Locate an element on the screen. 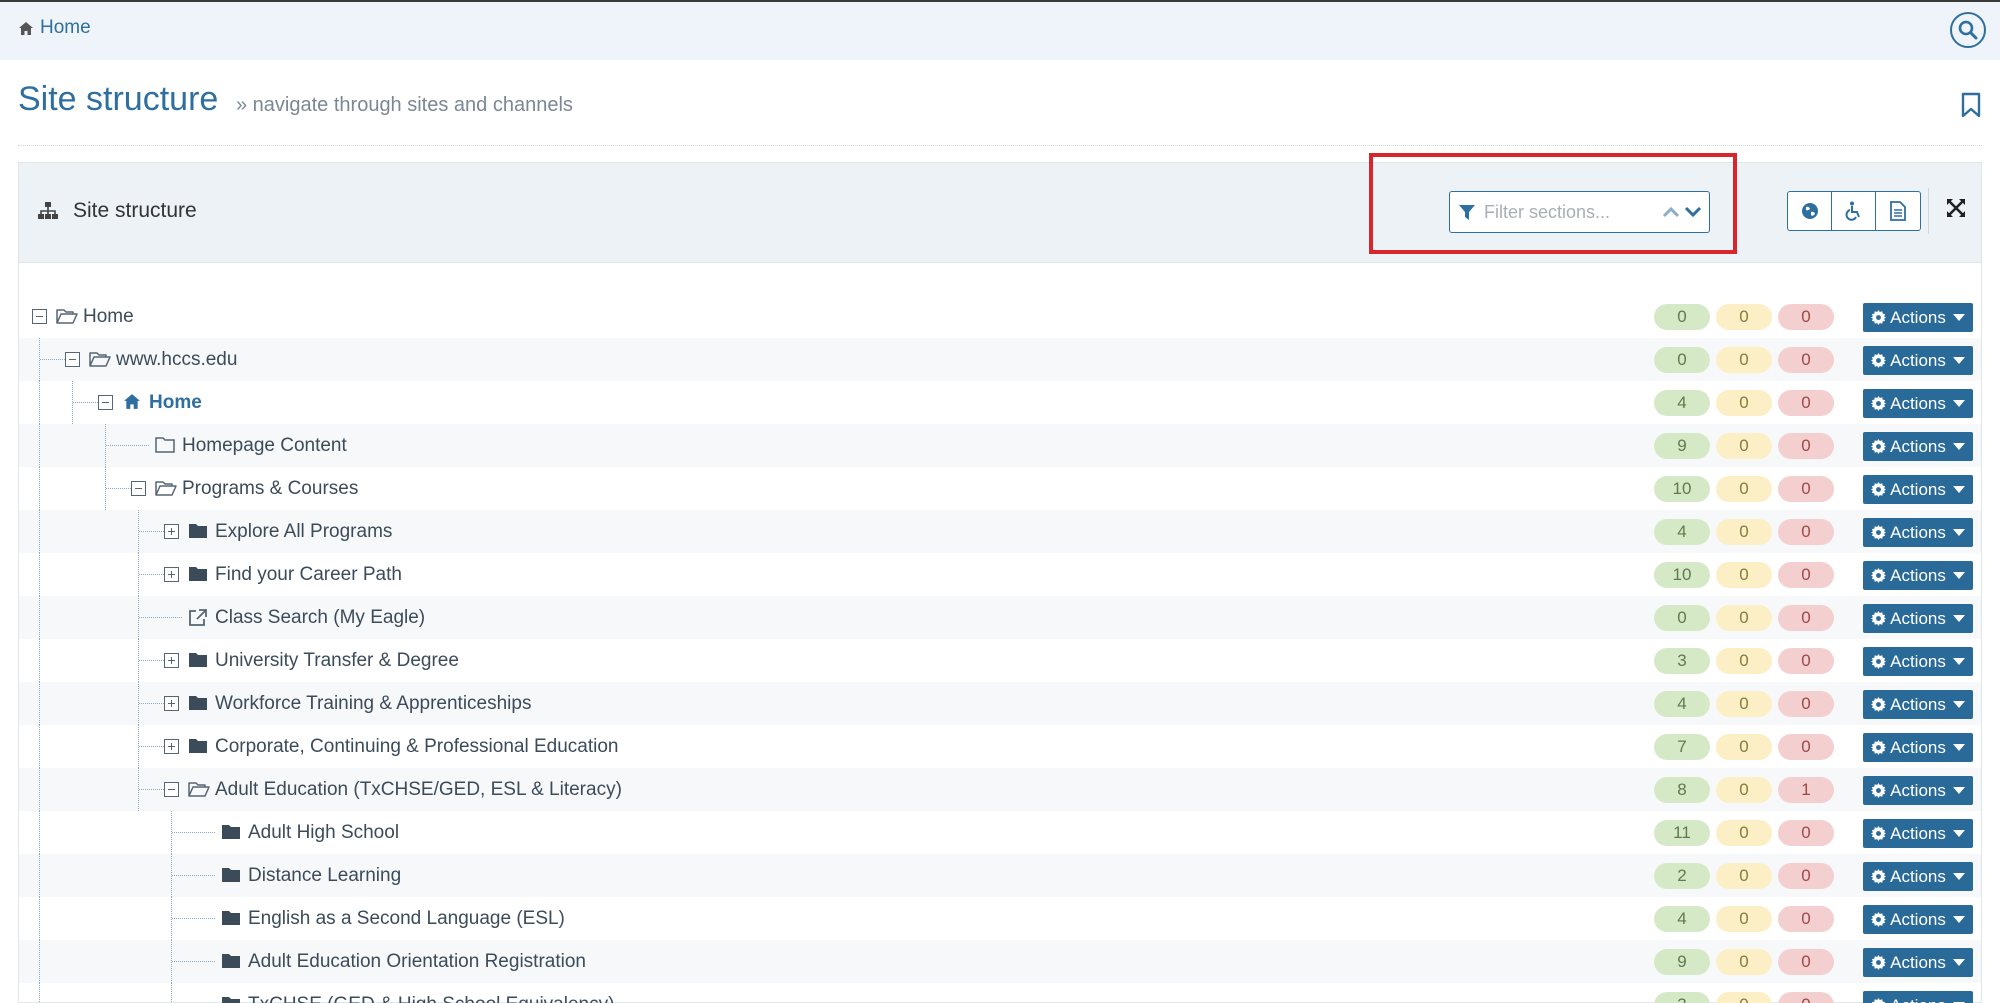  published-count-badge: 0 is located at coordinates (1682, 360).